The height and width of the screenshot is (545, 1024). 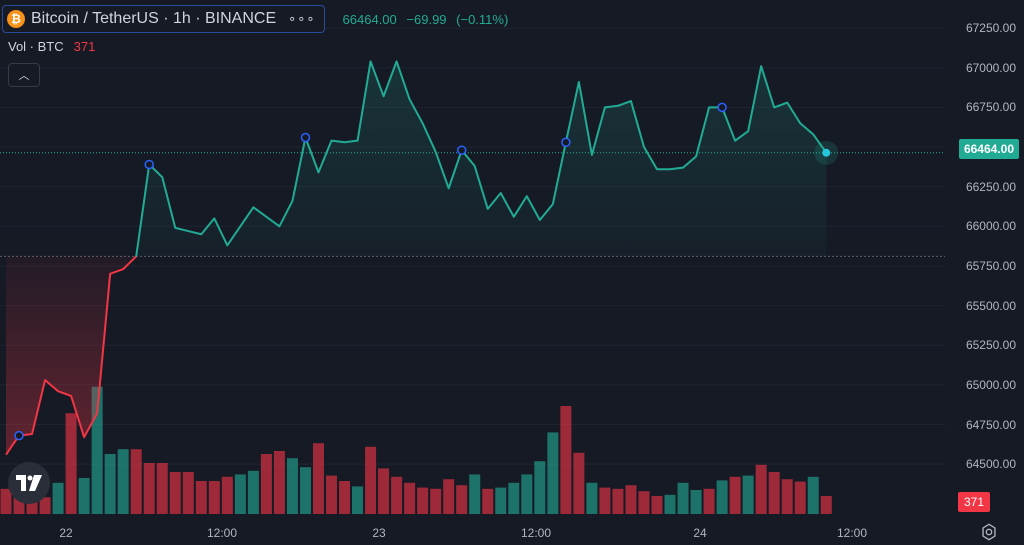 What do you see at coordinates (990, 226) in the screenshot?
I see `price-tick-label: 66000.00` at bounding box center [990, 226].